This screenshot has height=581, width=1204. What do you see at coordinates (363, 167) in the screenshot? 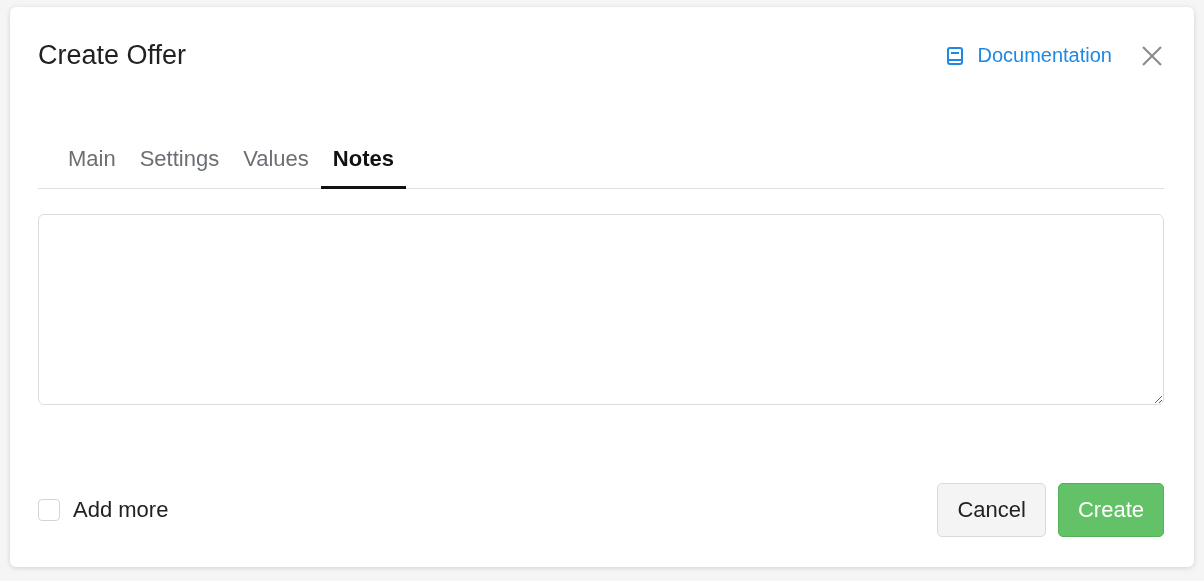
I see `tab: Notes` at bounding box center [363, 167].